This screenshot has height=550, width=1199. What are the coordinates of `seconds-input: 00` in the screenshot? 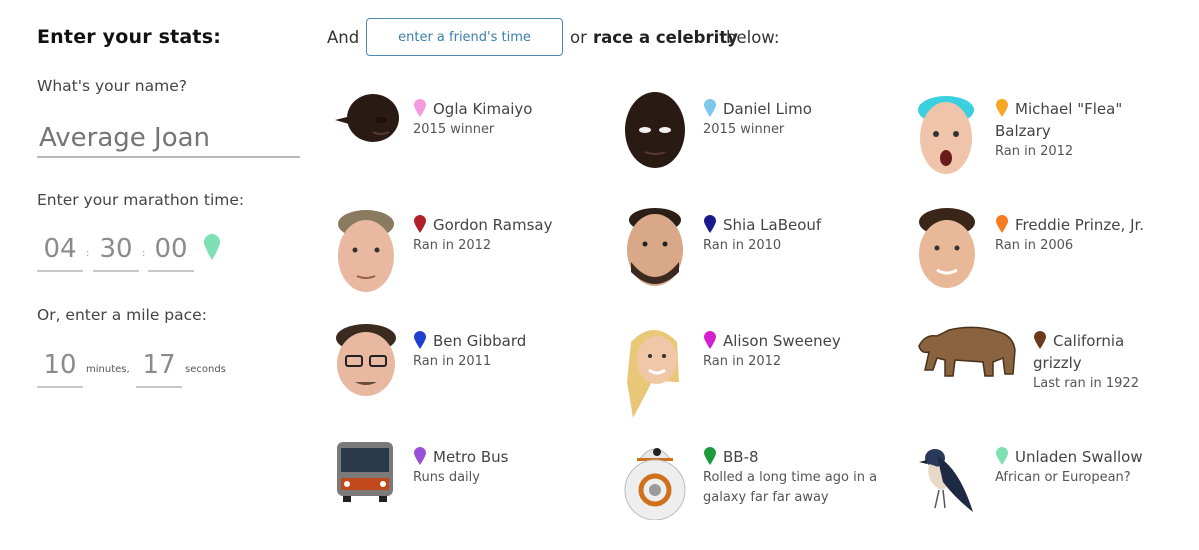 It's located at (171, 253).